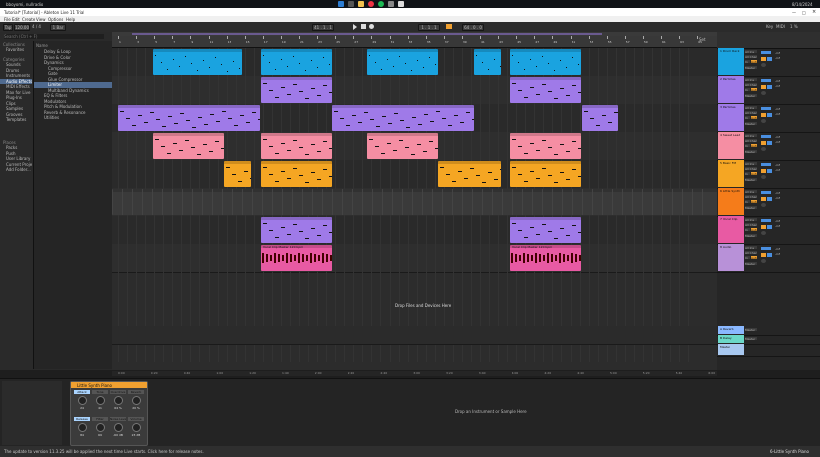 Image resolution: width=820 pixels, height=457 pixels. Describe the element at coordinates (731, 145) in the screenshot. I see `track-title: 4 Sweet Lead` at that location.